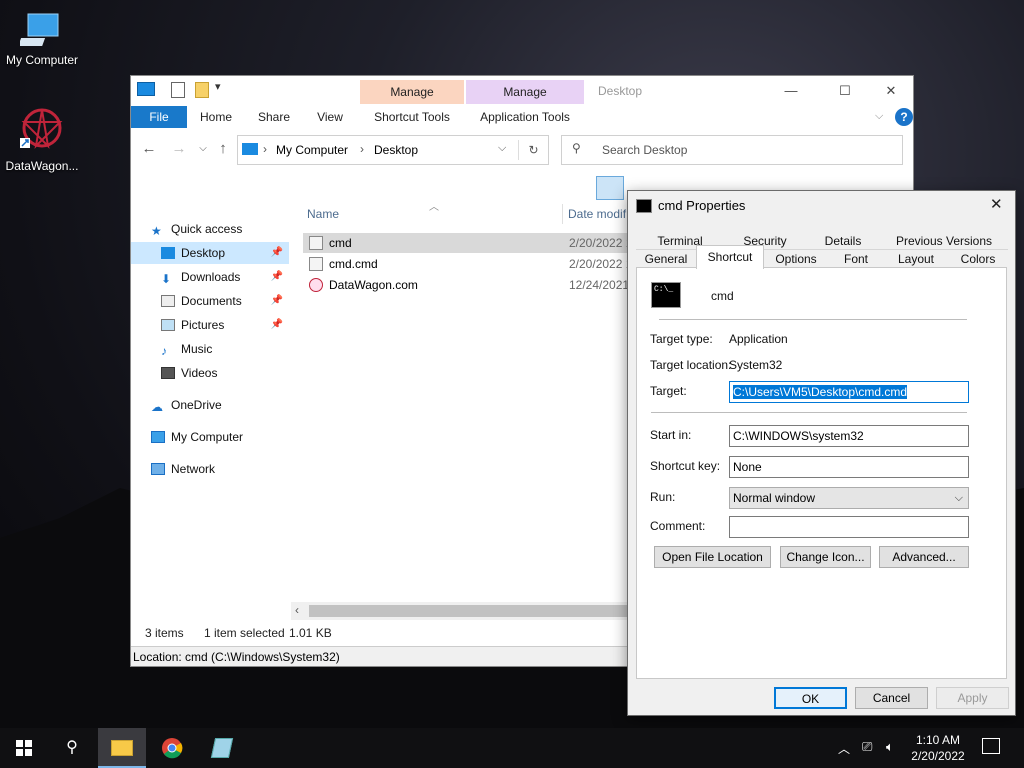 The height and width of the screenshot is (768, 1024). Describe the element at coordinates (916, 258) in the screenshot. I see `tab-layout: Layout` at that location.